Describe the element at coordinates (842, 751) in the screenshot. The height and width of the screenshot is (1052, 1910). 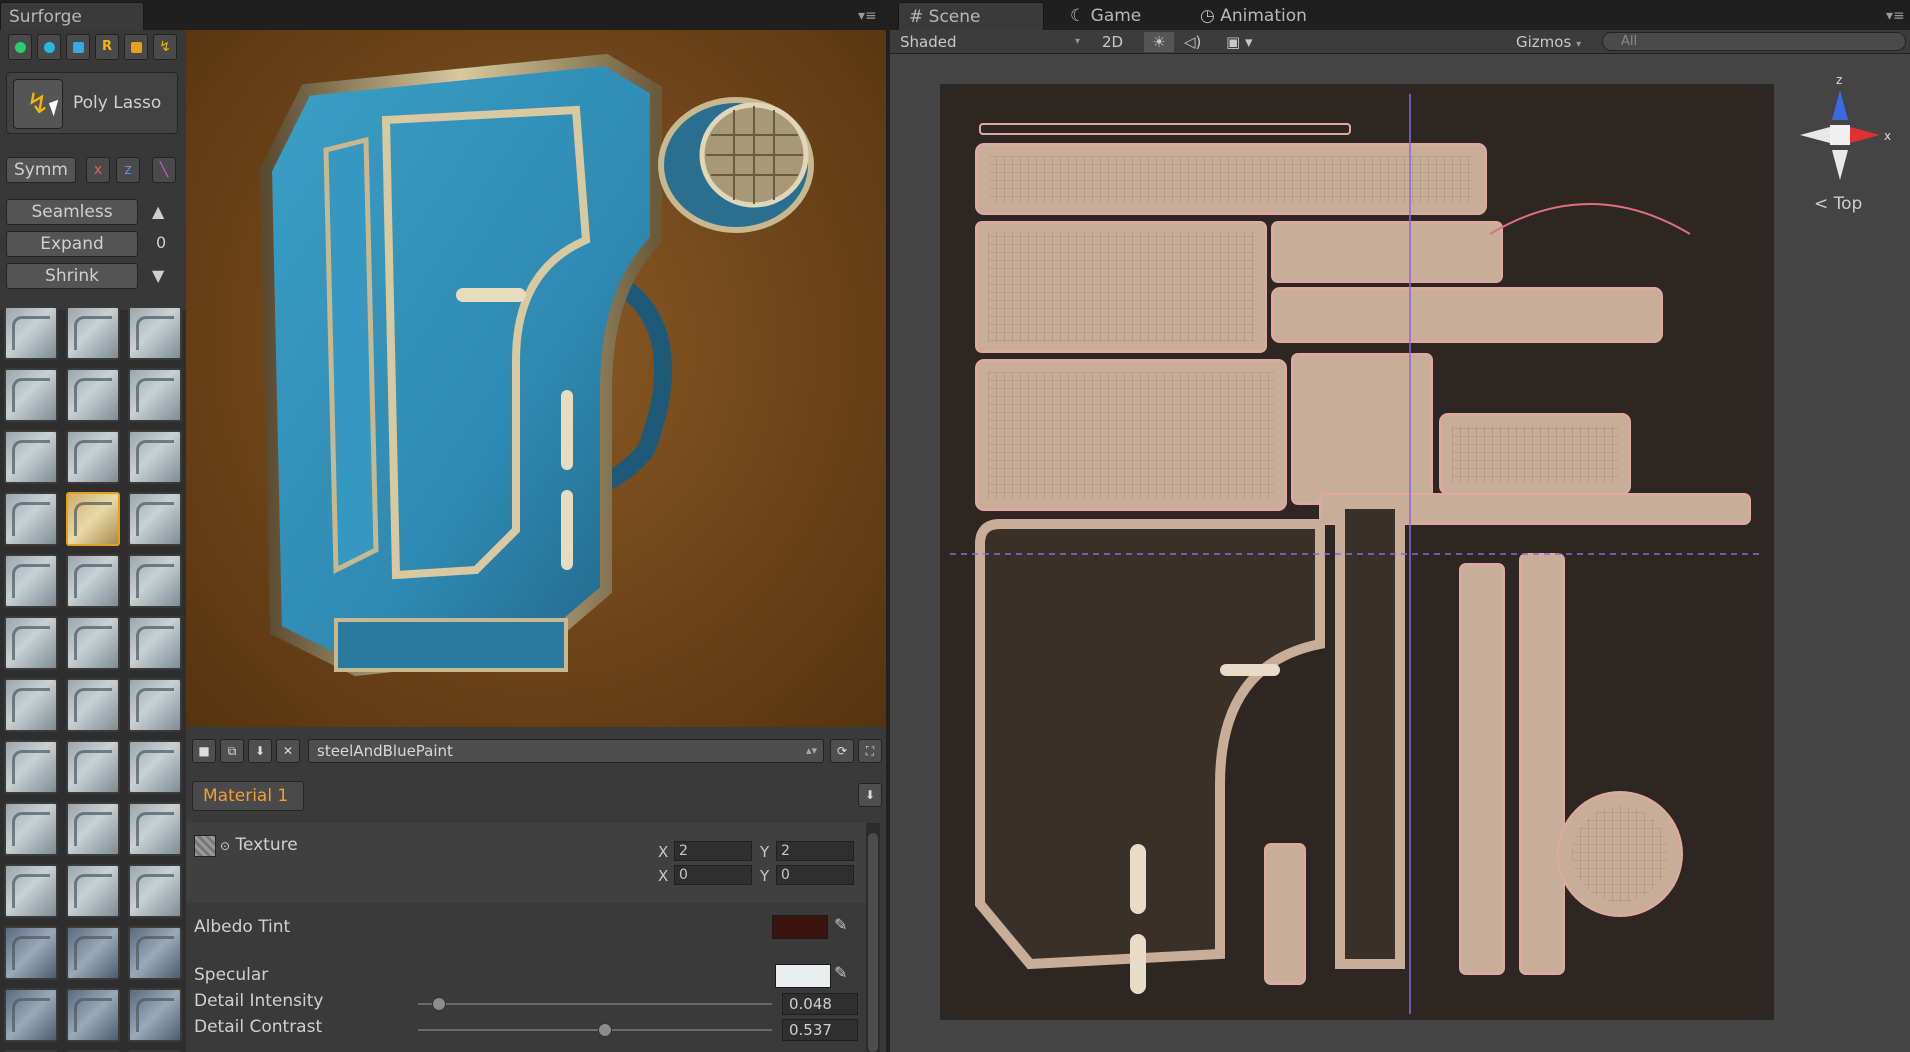
I see `refresh-icon: ⟳` at that location.